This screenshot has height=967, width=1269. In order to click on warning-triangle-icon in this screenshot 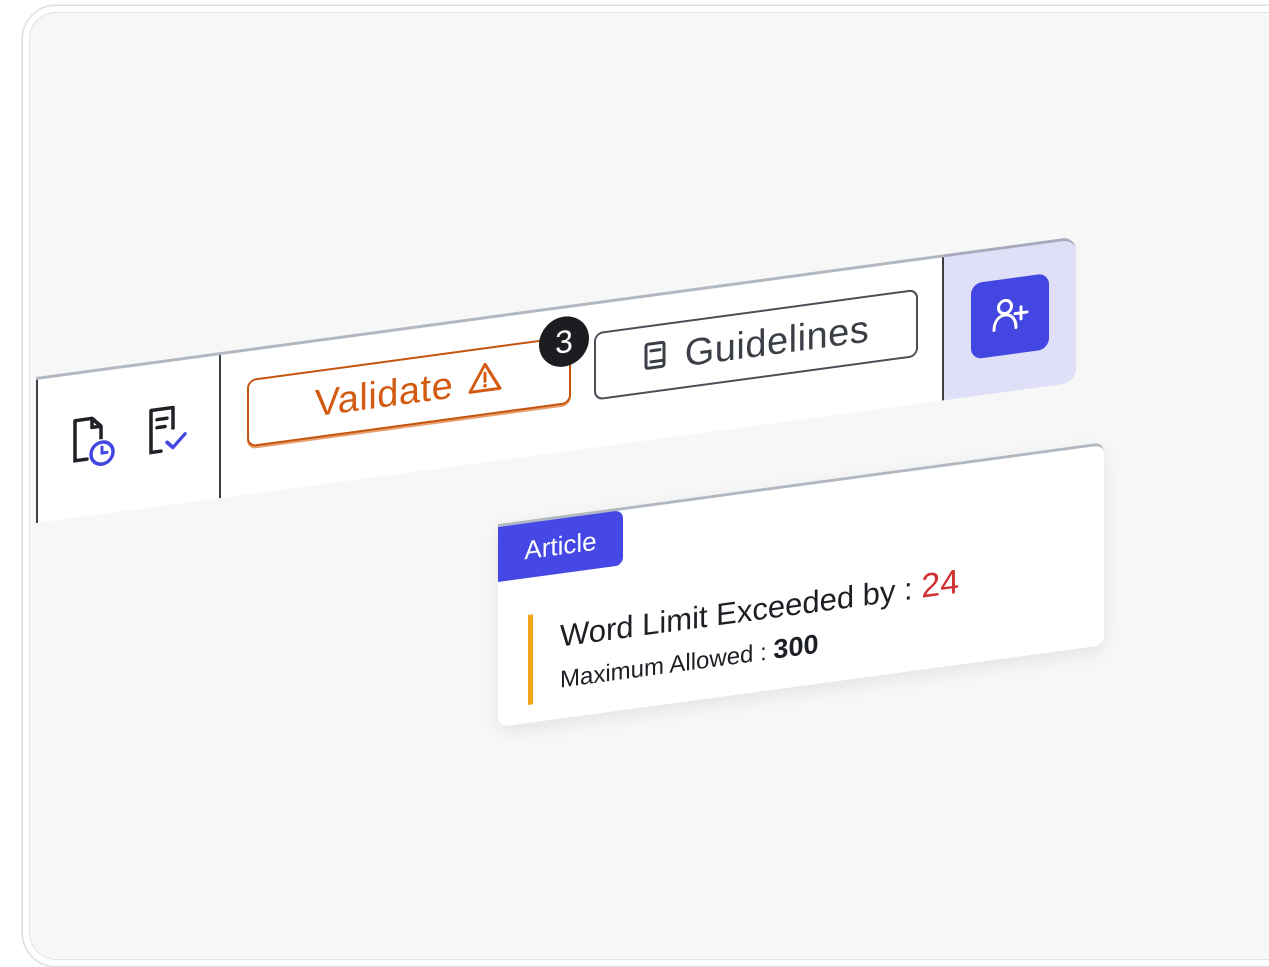, I will do `click(485, 381)`.